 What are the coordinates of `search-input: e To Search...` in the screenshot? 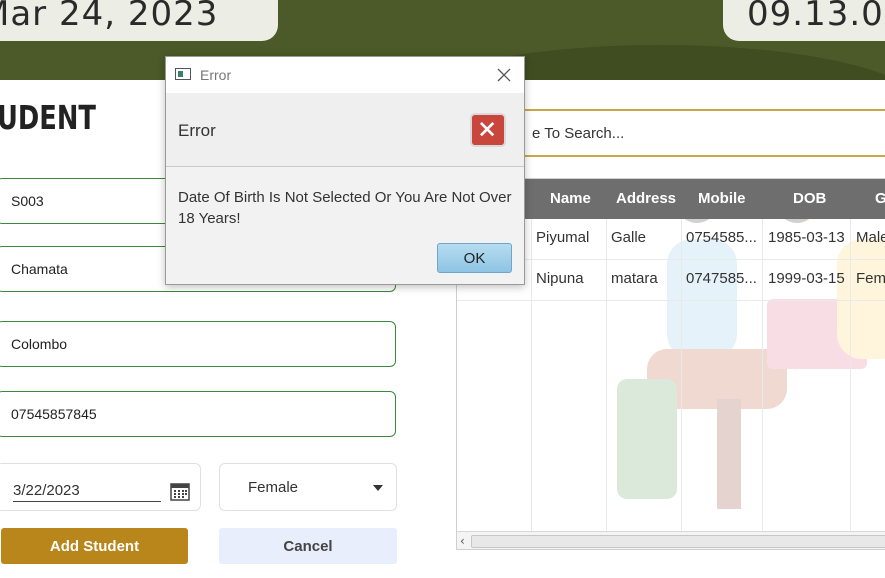 It's located at (692, 133).